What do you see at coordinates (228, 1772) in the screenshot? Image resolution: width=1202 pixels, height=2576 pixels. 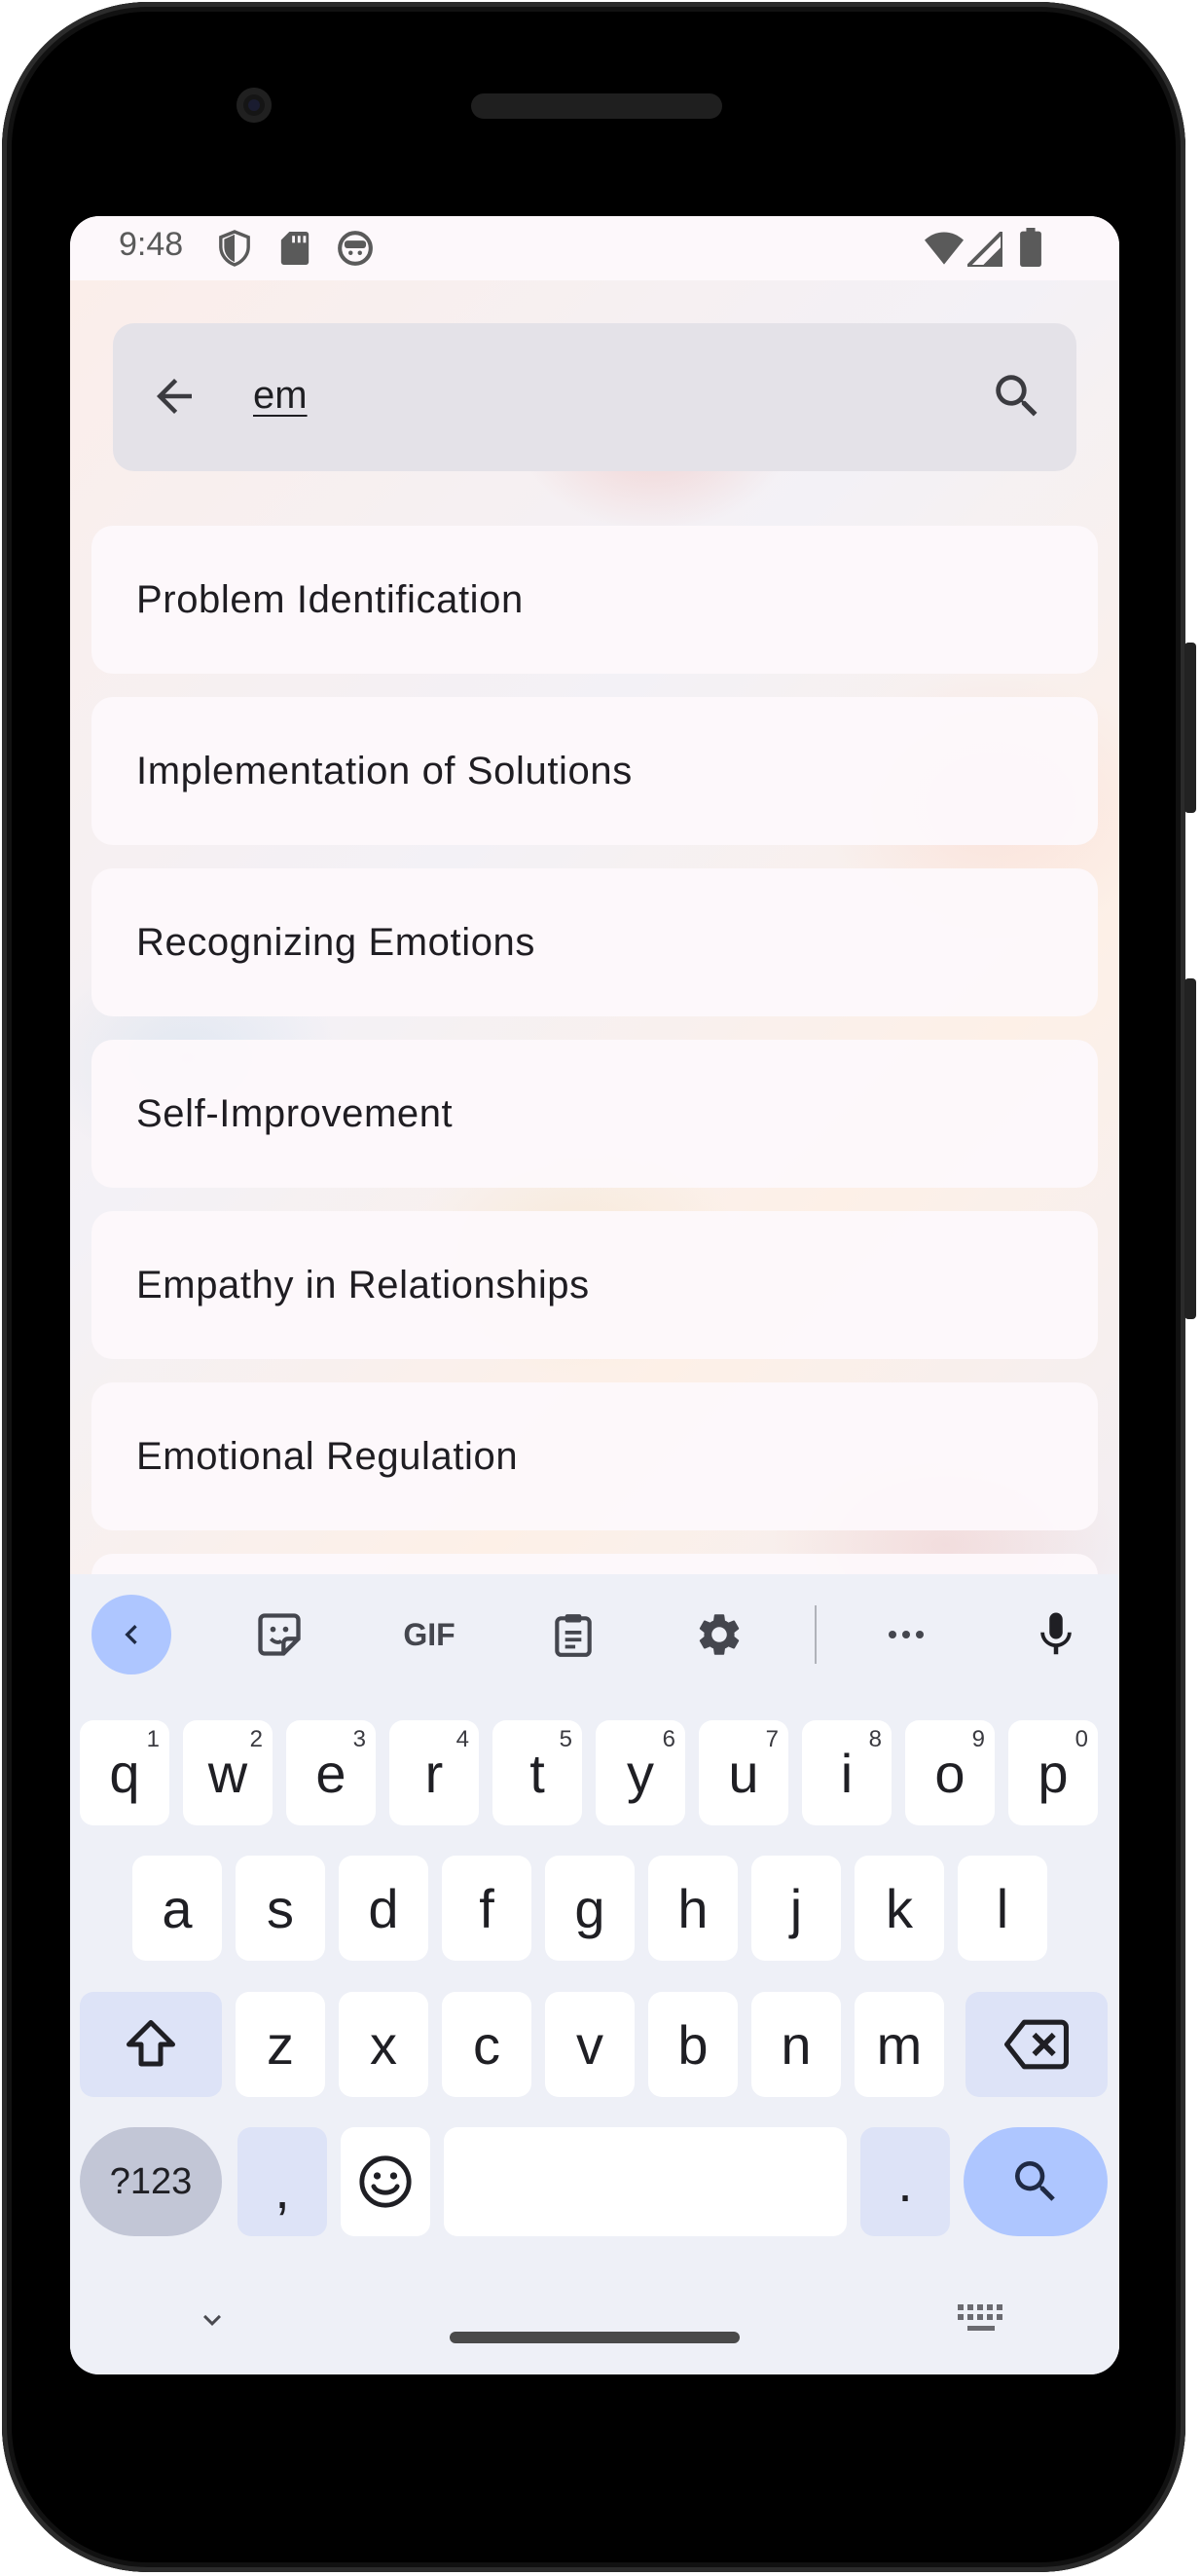 I see `key-w: w2` at bounding box center [228, 1772].